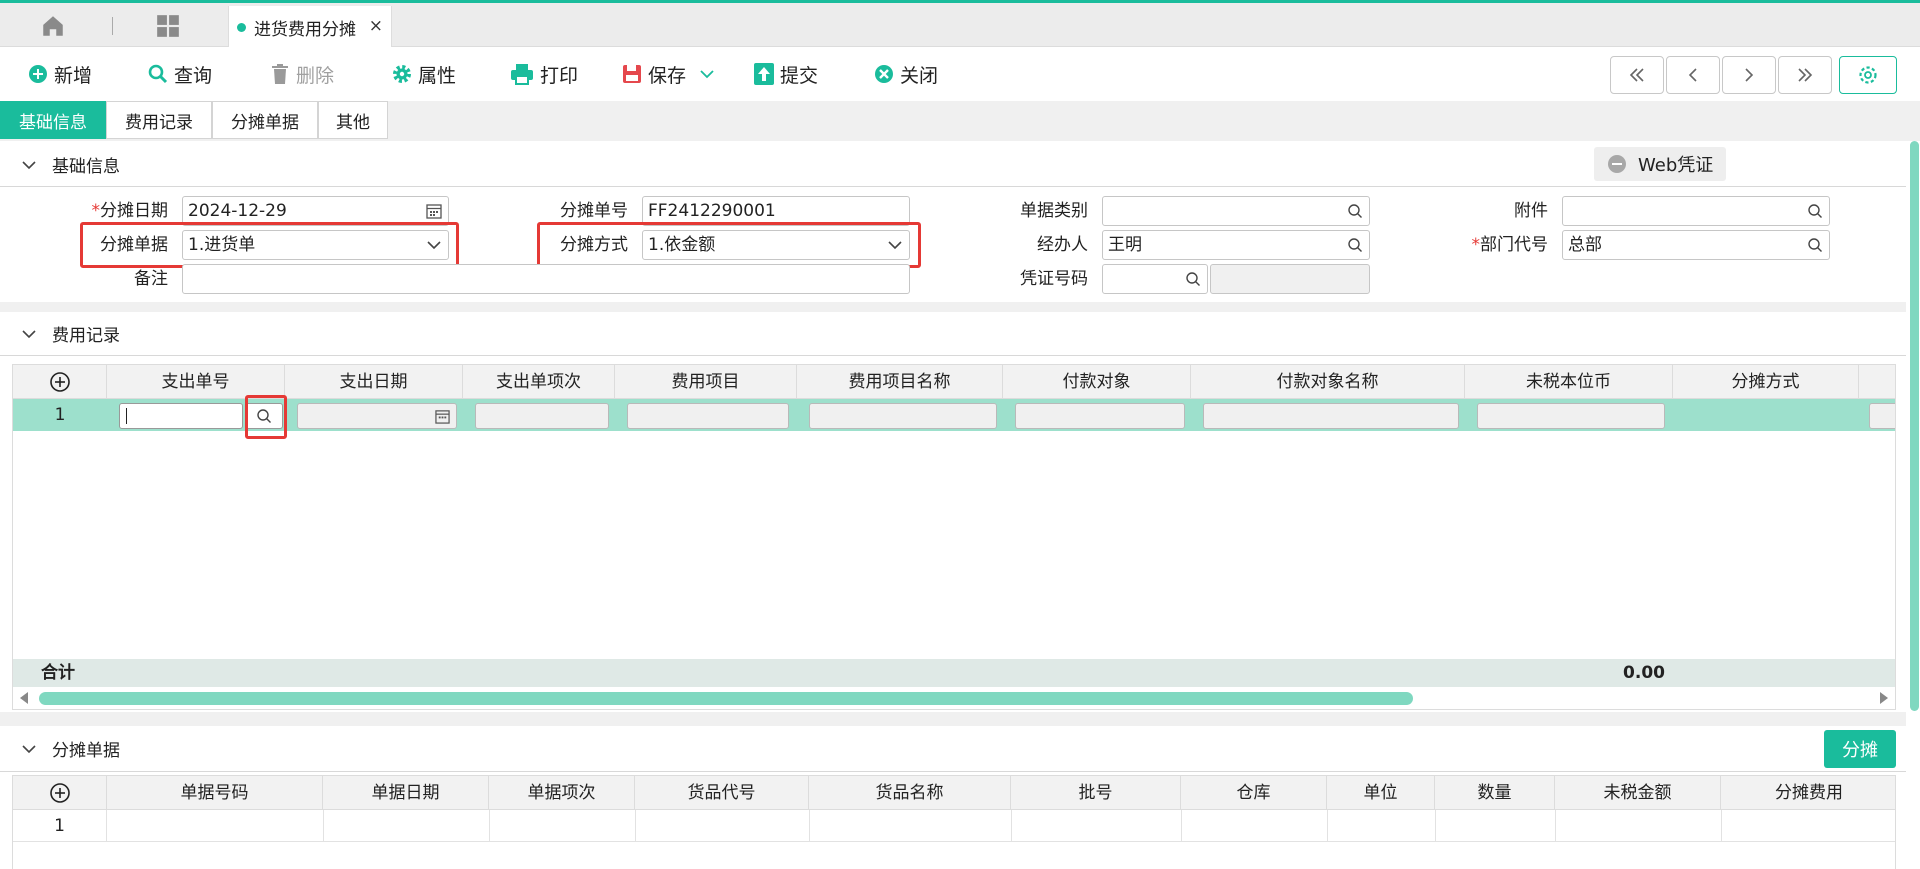 The image size is (1920, 869). Describe the element at coordinates (544, 74) in the screenshot. I see `print-button: 打印` at that location.